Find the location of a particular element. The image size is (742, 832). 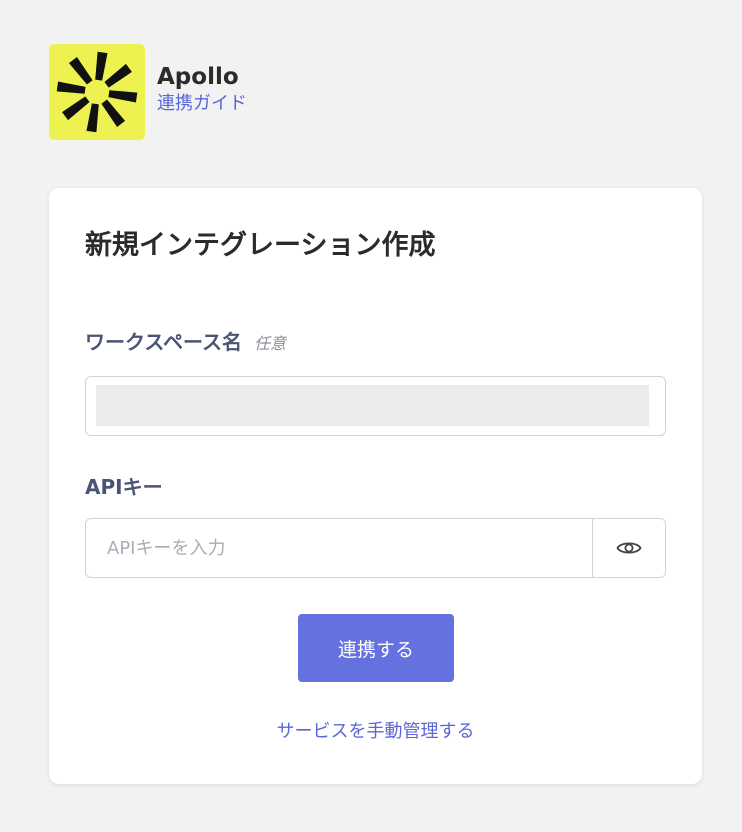

toggle-visibility-button is located at coordinates (628, 548).